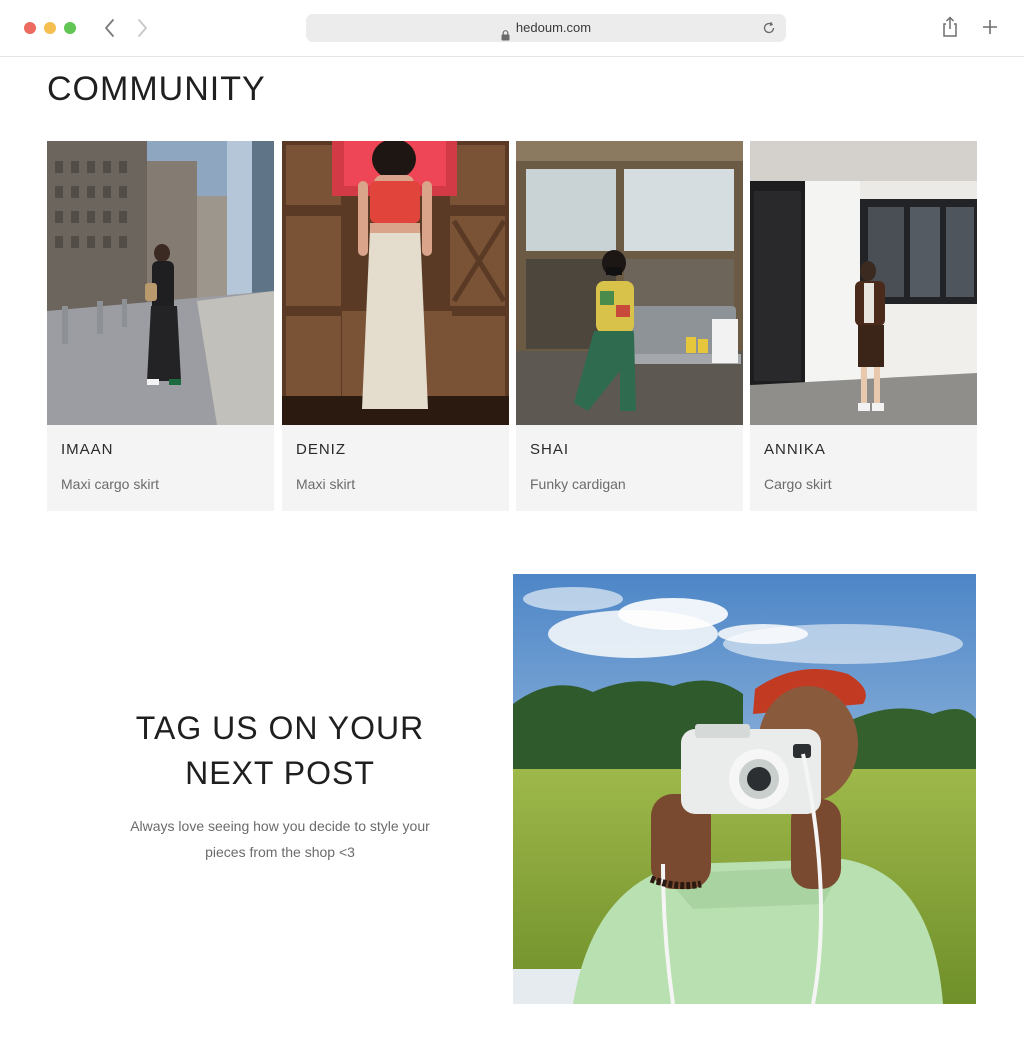  Describe the element at coordinates (280, 728) in the screenshot. I see `tag-us-heading-line1: TAG US ON YOUR` at that location.